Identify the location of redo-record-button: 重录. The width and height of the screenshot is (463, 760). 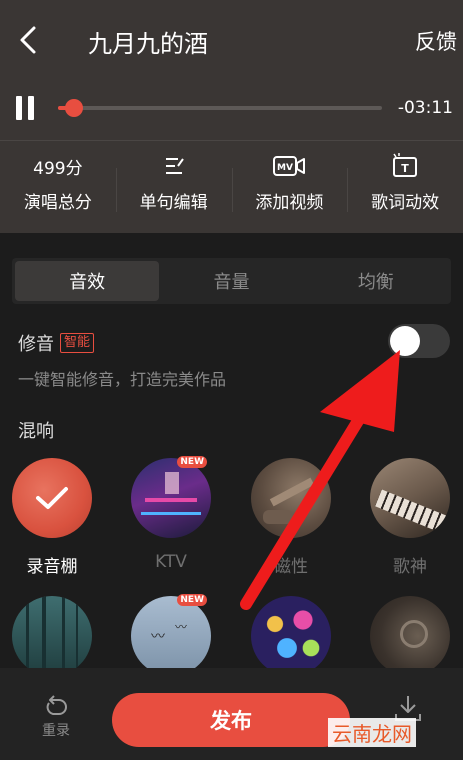
(56, 717).